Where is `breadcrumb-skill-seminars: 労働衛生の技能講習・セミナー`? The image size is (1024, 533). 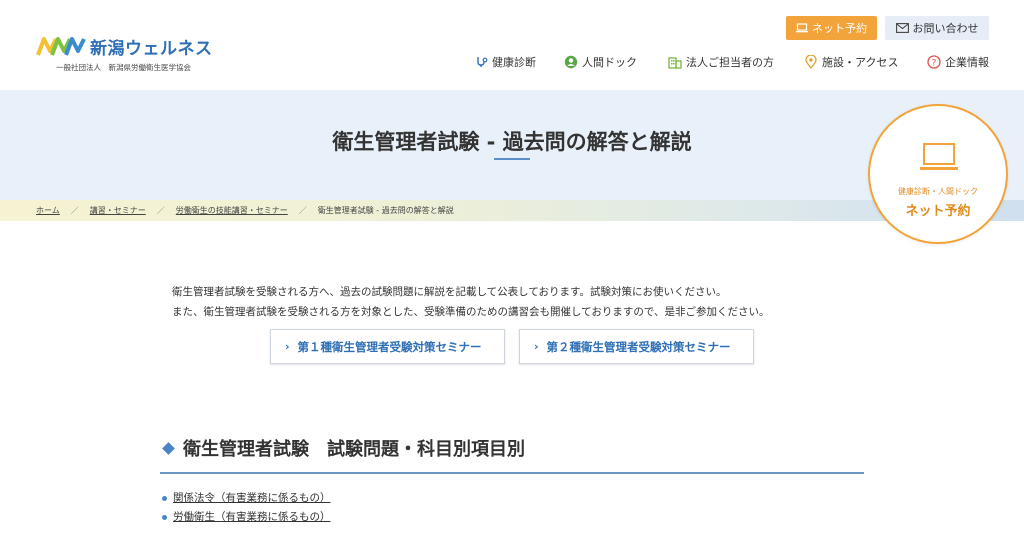 breadcrumb-skill-seminars: 労働衛生の技能講習・セミナー is located at coordinates (232, 210).